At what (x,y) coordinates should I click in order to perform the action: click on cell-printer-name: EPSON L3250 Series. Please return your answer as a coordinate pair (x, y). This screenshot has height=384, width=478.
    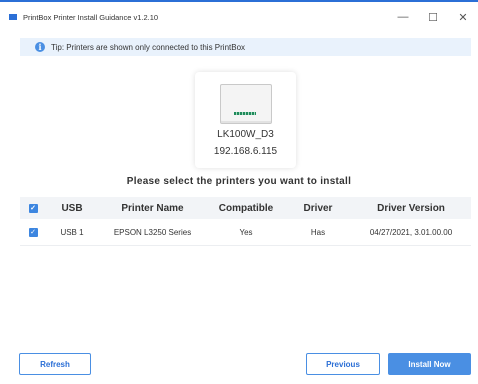
    Looking at the image, I should click on (152, 232).